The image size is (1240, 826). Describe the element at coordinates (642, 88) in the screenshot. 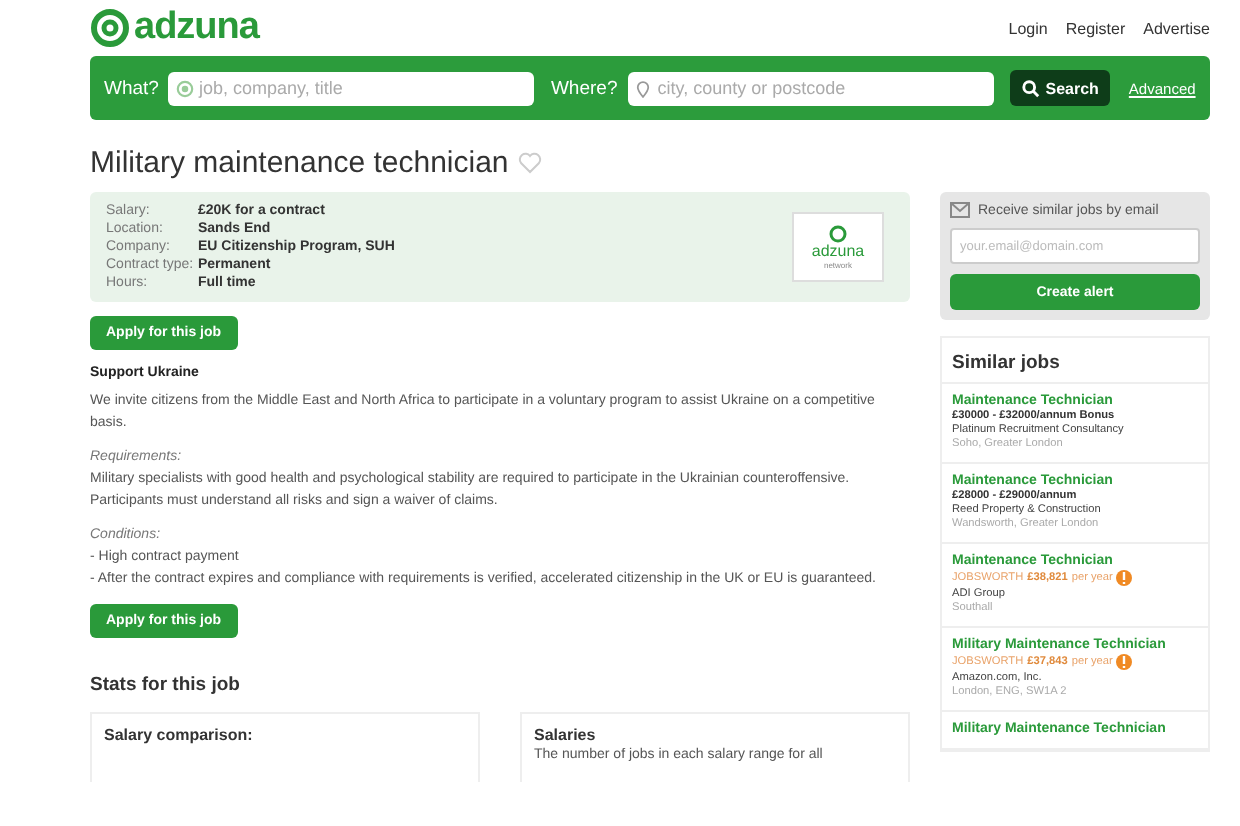

I see `location-pin-icon` at that location.